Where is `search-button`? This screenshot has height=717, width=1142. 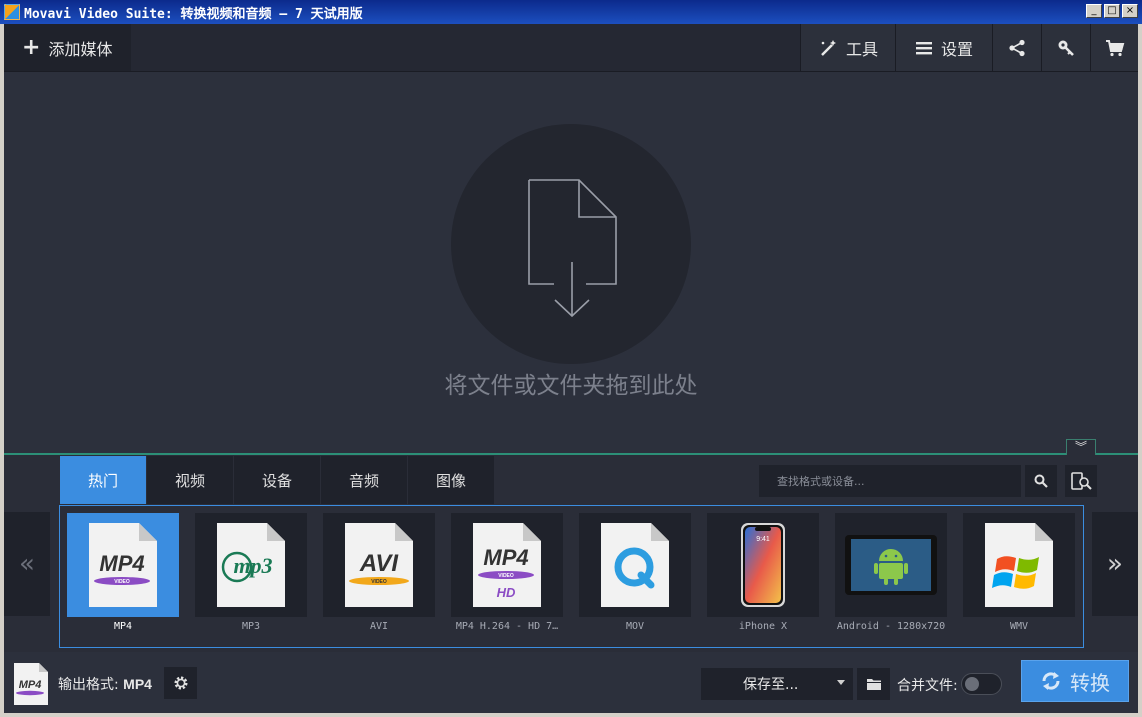 search-button is located at coordinates (1041, 481).